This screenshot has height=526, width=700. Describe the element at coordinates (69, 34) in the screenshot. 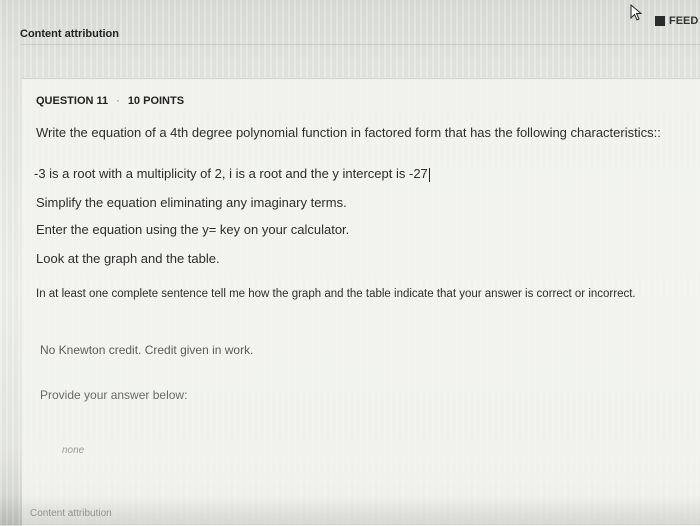

I see `content-attribution-link: Content attribution` at that location.